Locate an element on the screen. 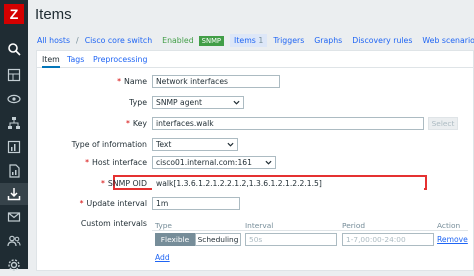 The height and width of the screenshot is (276, 474). type-select: SNMP agent is located at coordinates (198, 102).